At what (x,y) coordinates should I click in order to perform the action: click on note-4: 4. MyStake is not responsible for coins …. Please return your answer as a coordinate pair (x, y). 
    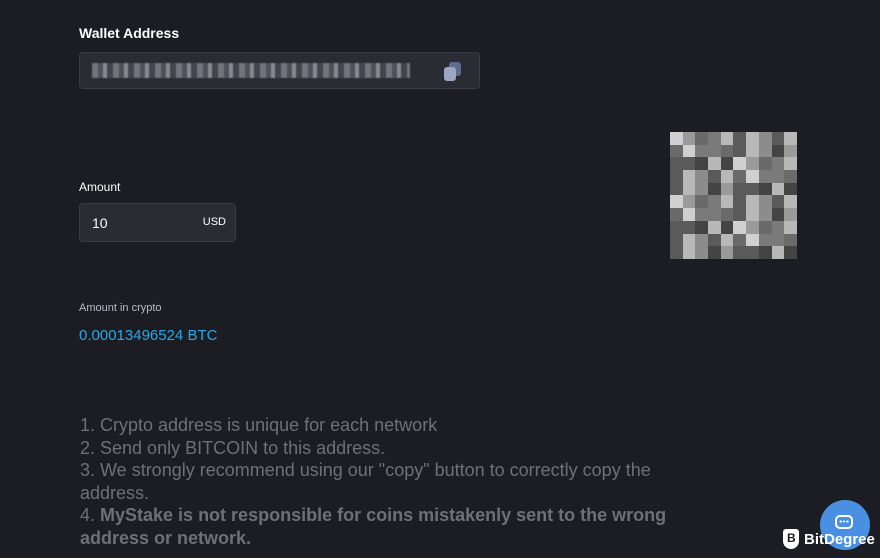
    Looking at the image, I should click on (373, 515).